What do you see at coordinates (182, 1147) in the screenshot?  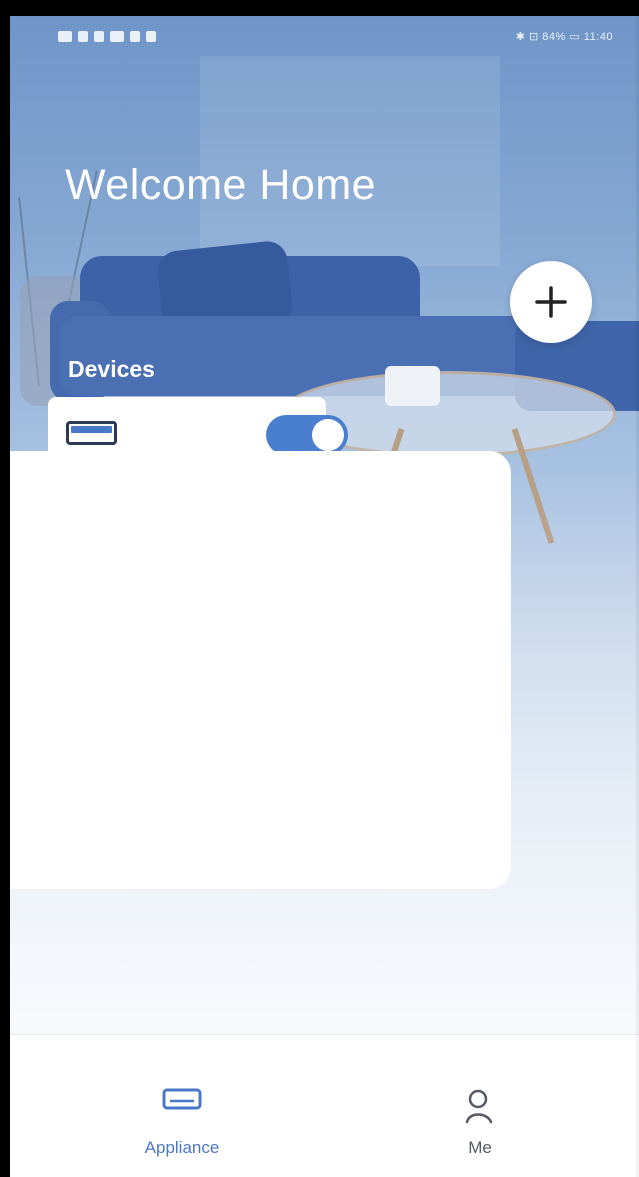 I see `nav-label-appliance: Appliance` at bounding box center [182, 1147].